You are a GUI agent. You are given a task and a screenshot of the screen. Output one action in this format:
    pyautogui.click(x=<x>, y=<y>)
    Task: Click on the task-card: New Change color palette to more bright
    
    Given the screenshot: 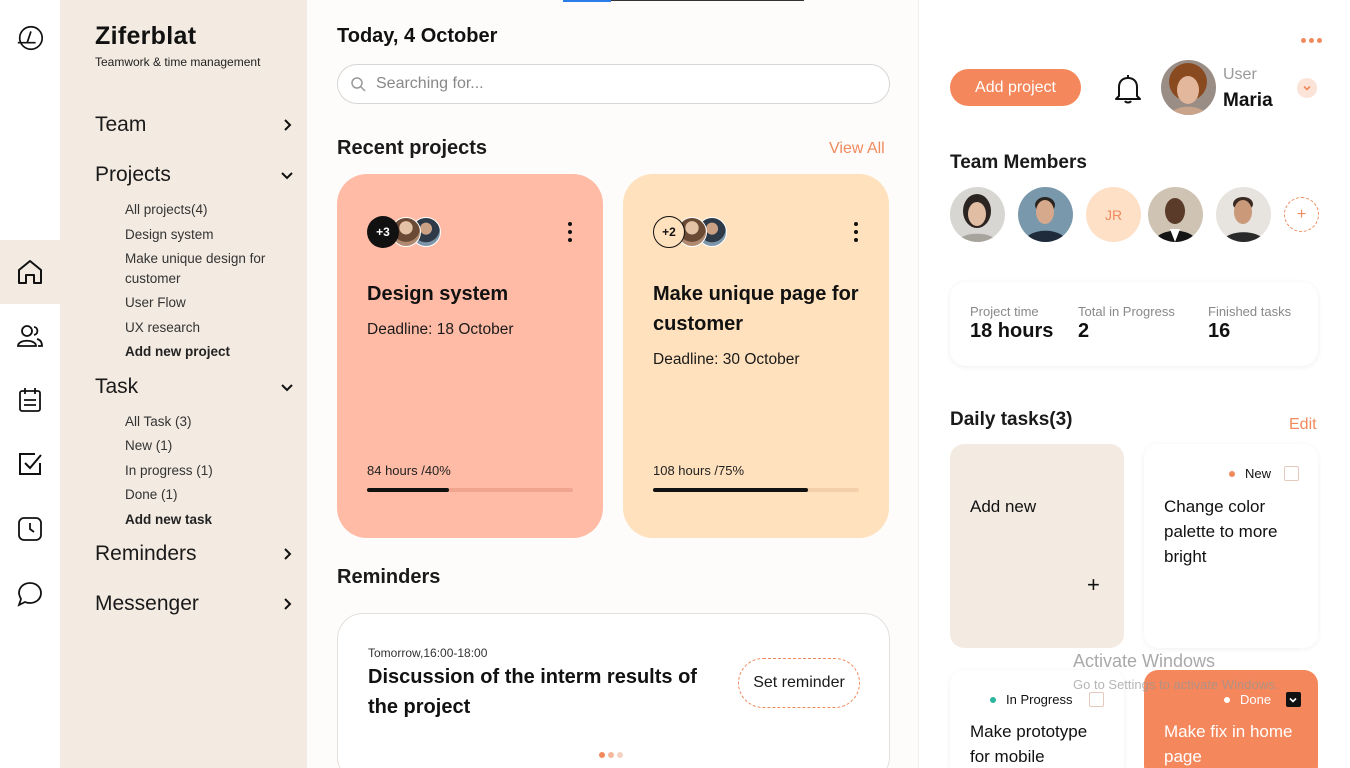 What is the action you would take?
    pyautogui.click(x=1231, y=546)
    